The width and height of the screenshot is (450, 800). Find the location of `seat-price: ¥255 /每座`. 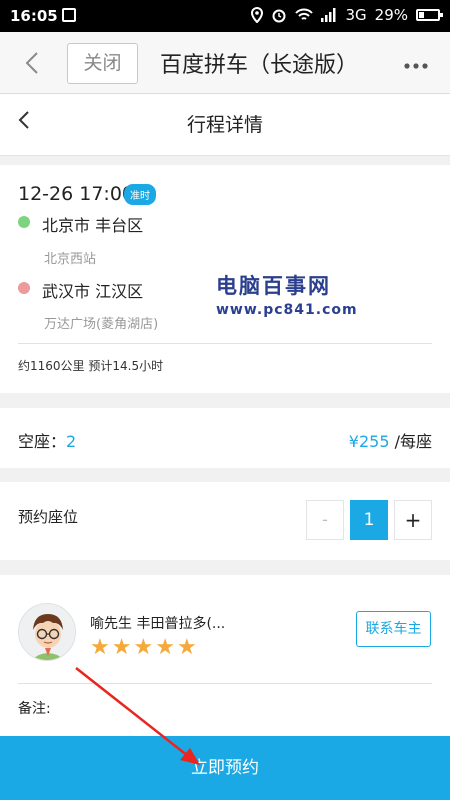

seat-price: ¥255 /每座 is located at coordinates (390, 440).